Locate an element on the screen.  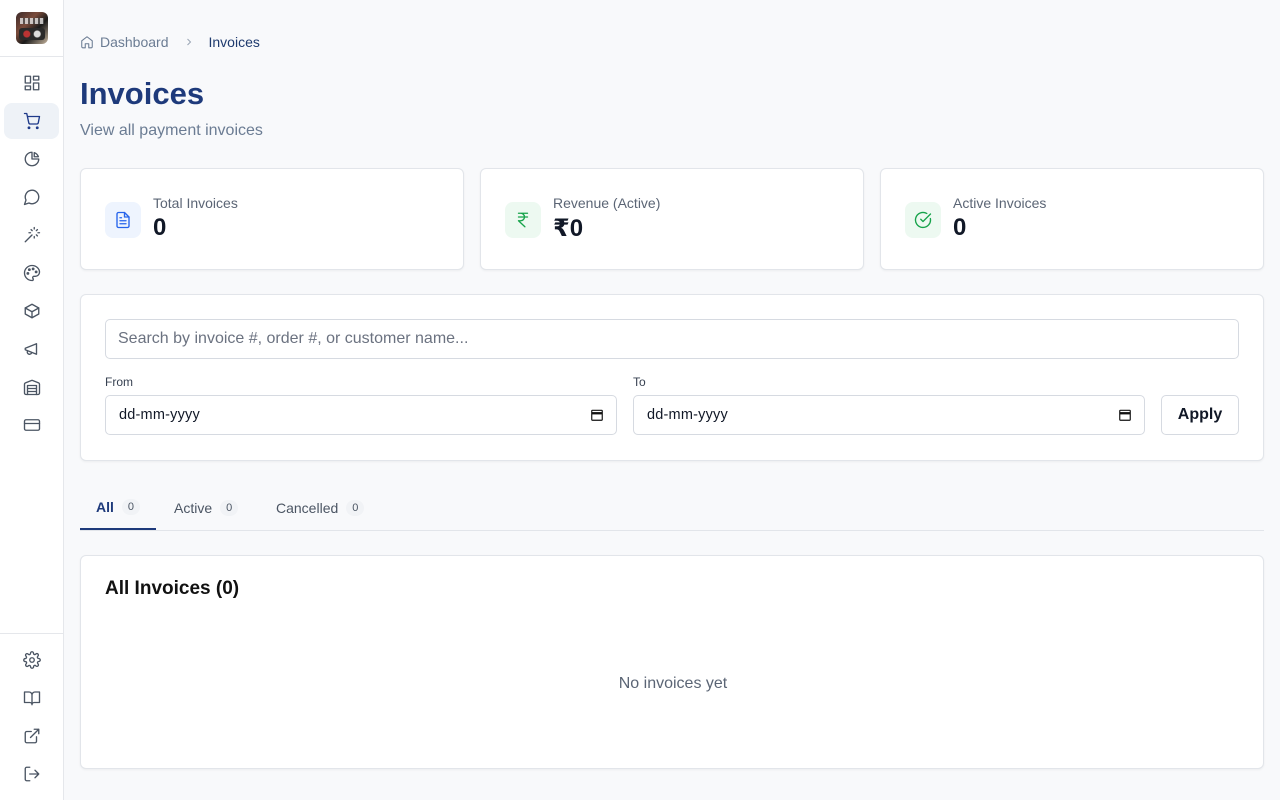
tab-all: All 0 is located at coordinates (118, 508).